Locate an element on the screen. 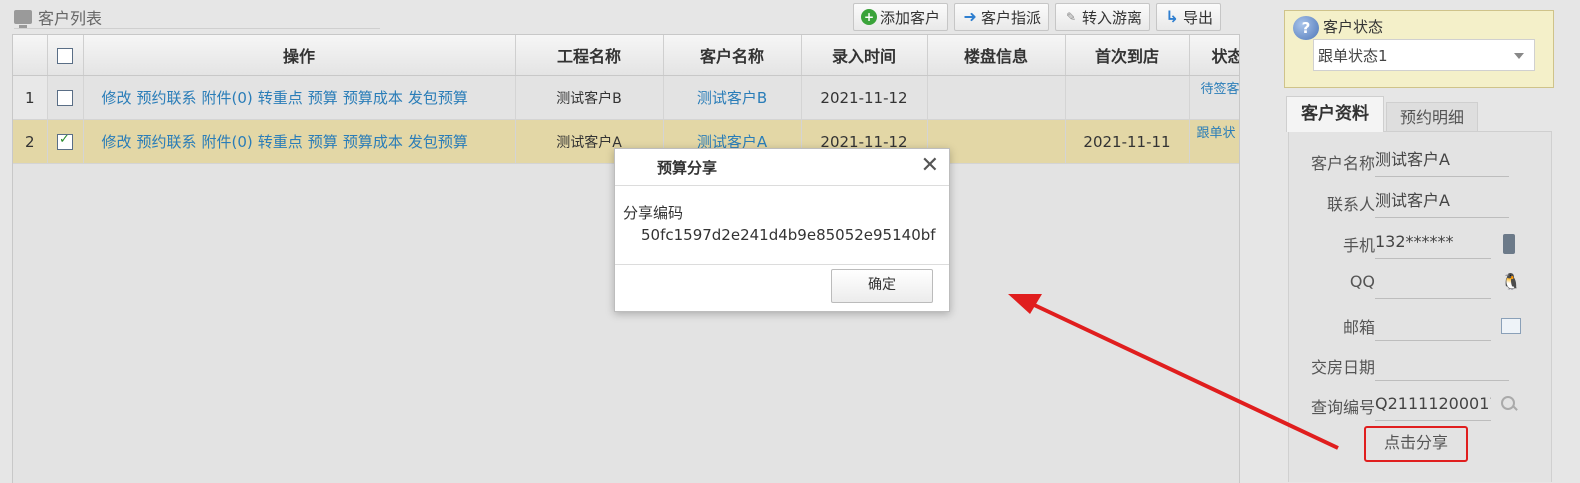 The width and height of the screenshot is (1580, 483). close-icon: ✕ is located at coordinates (930, 166).